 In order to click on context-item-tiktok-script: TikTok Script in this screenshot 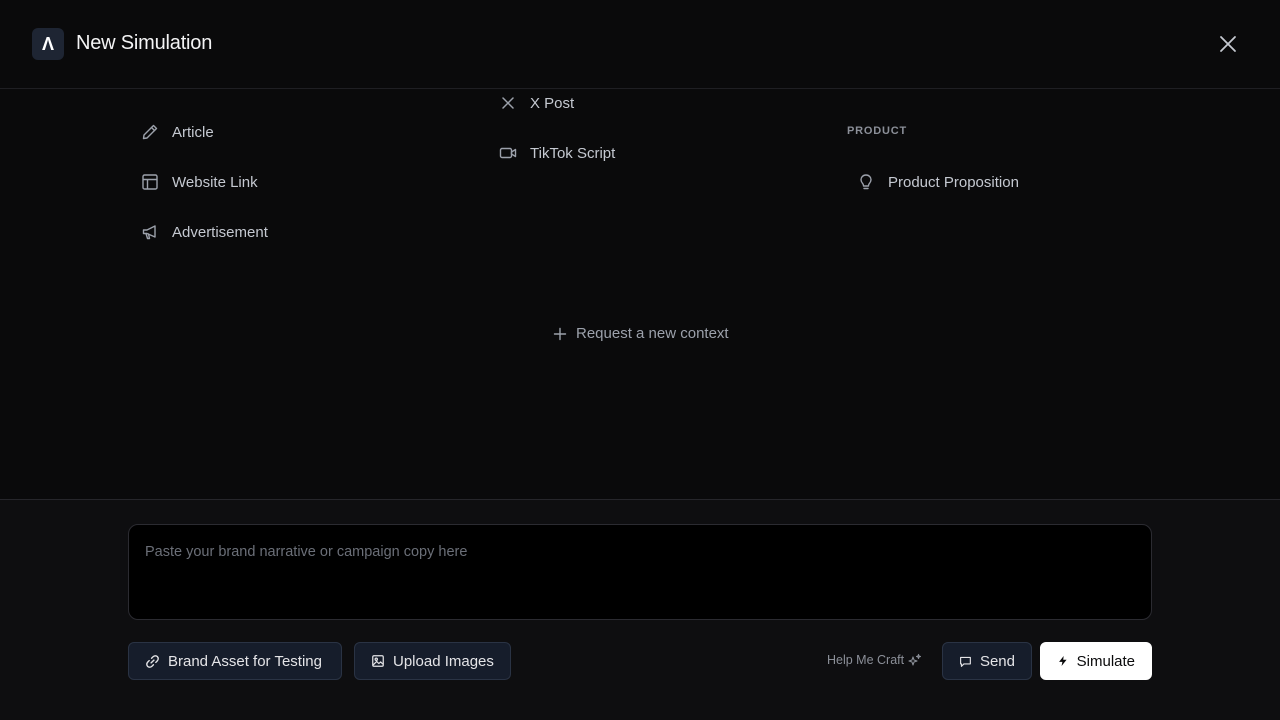, I will do `click(557, 153)`.